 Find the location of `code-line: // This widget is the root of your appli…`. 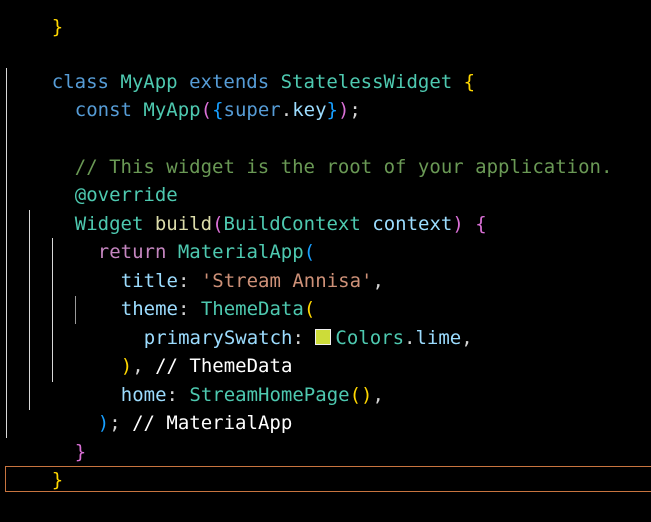

code-line: // This widget is the root of your appli… is located at coordinates (321, 151).